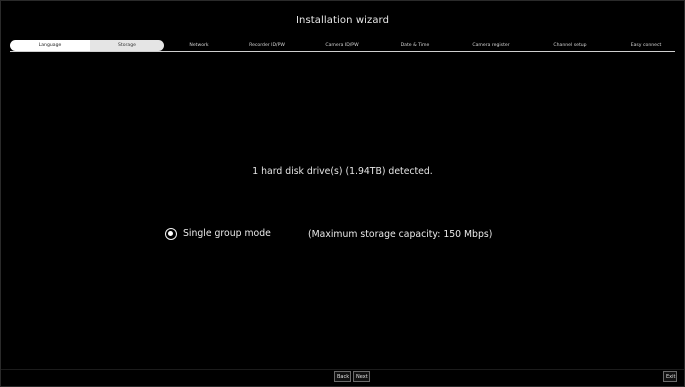 Image resolution: width=685 pixels, height=387 pixels. I want to click on window-title: Installation wizard, so click(342, 20).